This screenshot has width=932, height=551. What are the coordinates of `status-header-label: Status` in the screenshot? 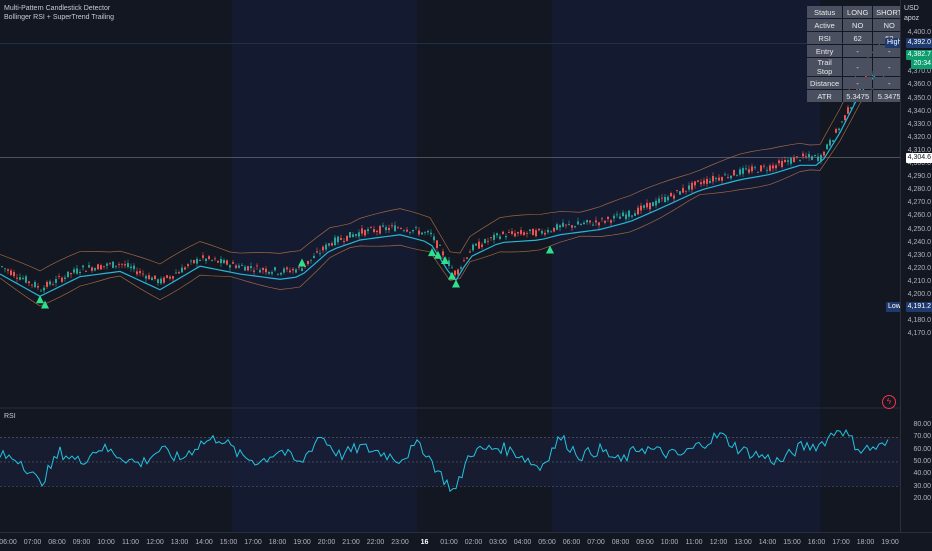 It's located at (825, 12).